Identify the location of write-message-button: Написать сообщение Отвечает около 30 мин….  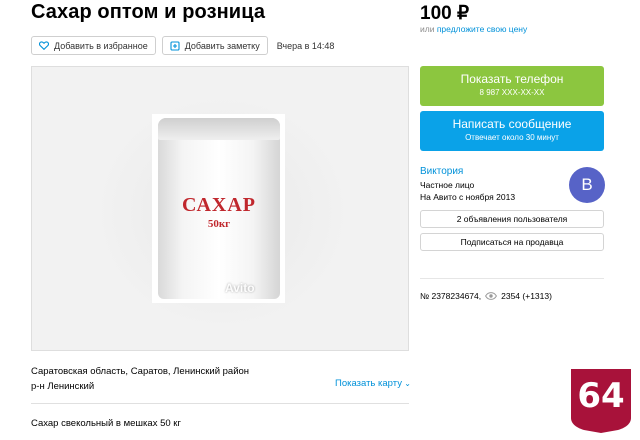
(512, 131).